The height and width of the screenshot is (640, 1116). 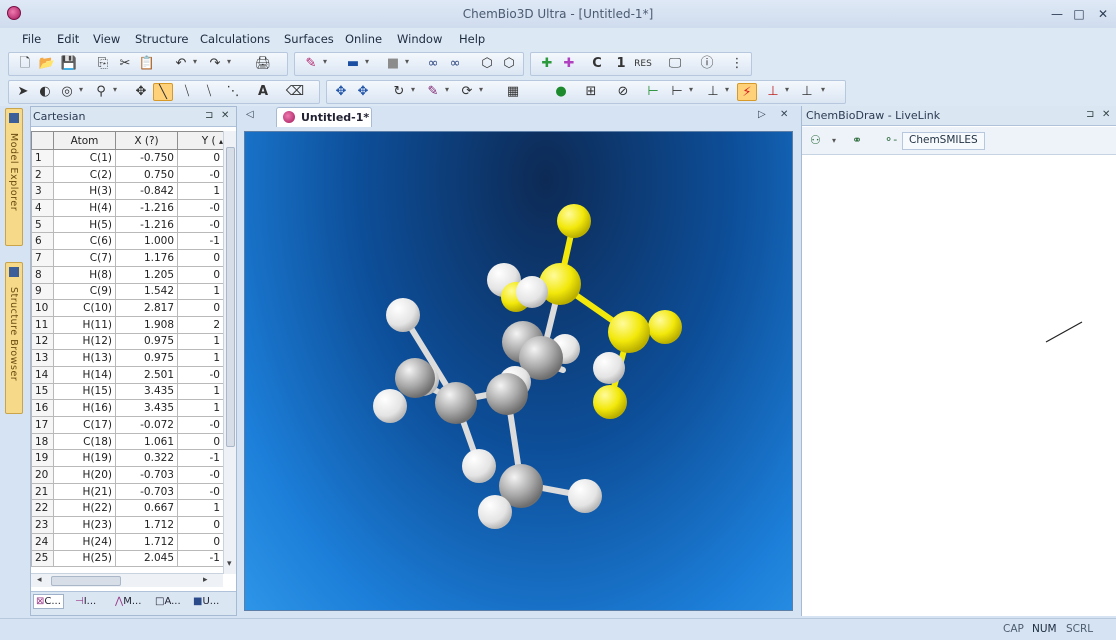 What do you see at coordinates (84, 140) in the screenshot?
I see `col-header-atom: Atom` at bounding box center [84, 140].